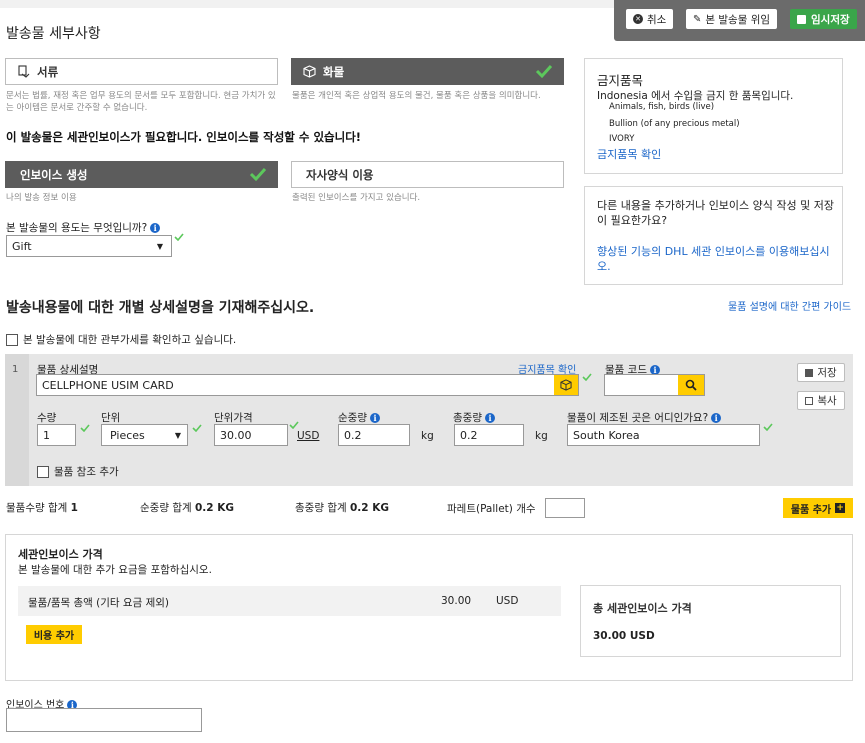 The height and width of the screenshot is (743, 865). Describe the element at coordinates (369, 508) in the screenshot. I see `total-gross-weight-value: 0.2 KG` at that location.